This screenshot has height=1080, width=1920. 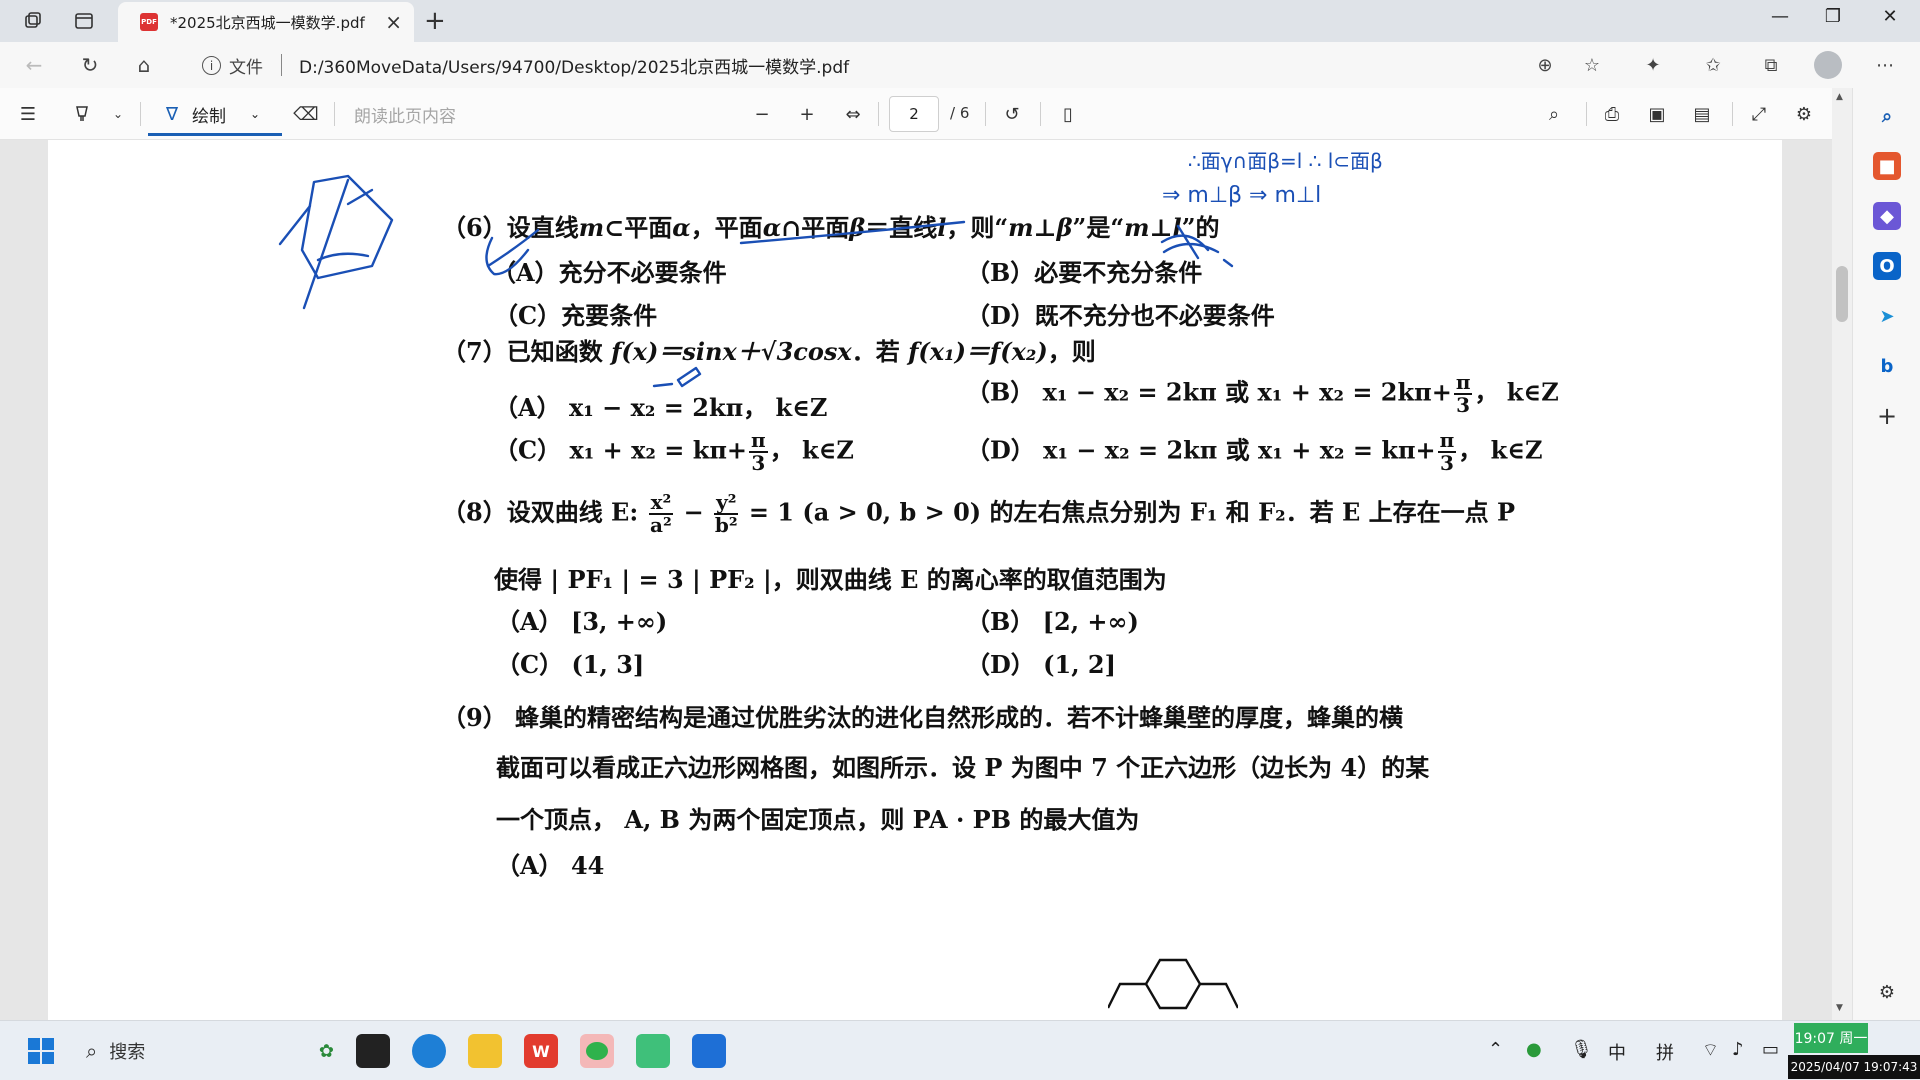 I want to click on scroll-down-arrow: ▼, so click(x=1839, y=1008).